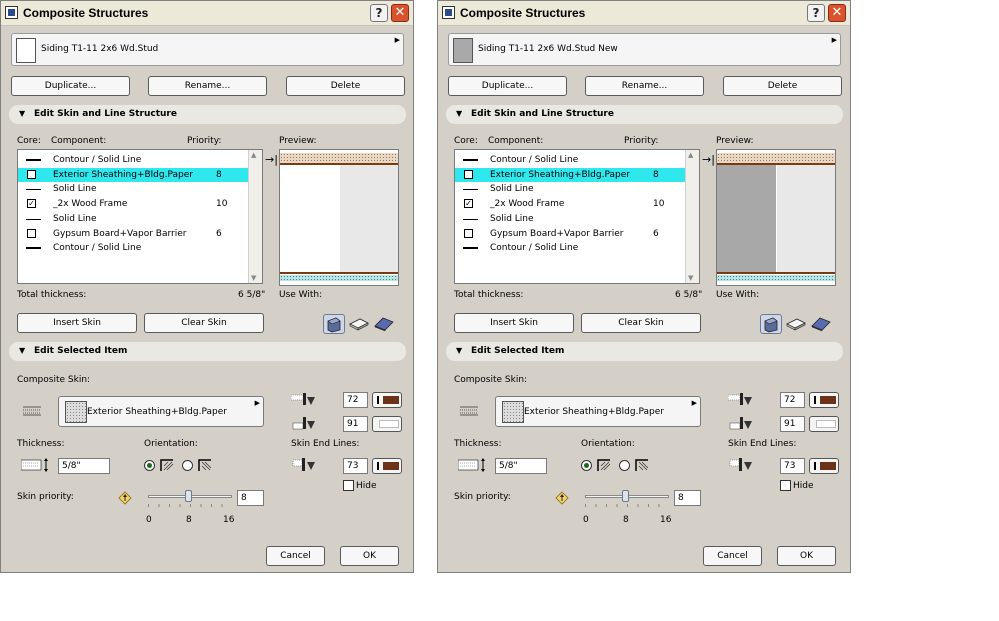  Describe the element at coordinates (105, 114) in the screenshot. I see `section-title: Edit Skin and Line Structure` at that location.